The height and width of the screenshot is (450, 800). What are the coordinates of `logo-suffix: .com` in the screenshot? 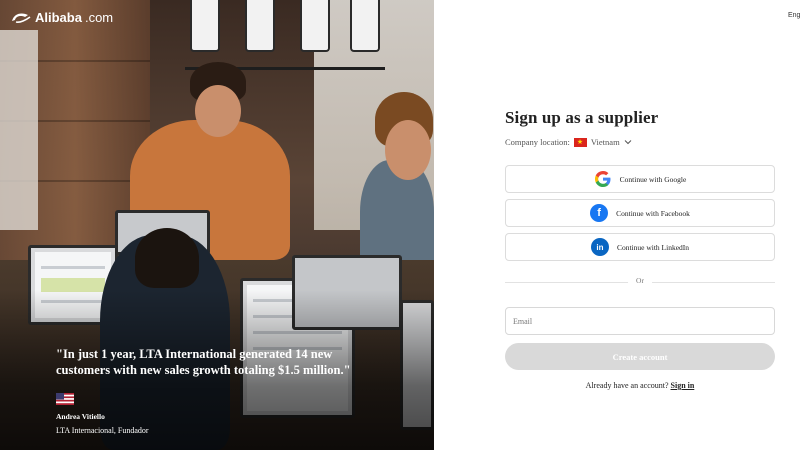 It's located at (99, 17).